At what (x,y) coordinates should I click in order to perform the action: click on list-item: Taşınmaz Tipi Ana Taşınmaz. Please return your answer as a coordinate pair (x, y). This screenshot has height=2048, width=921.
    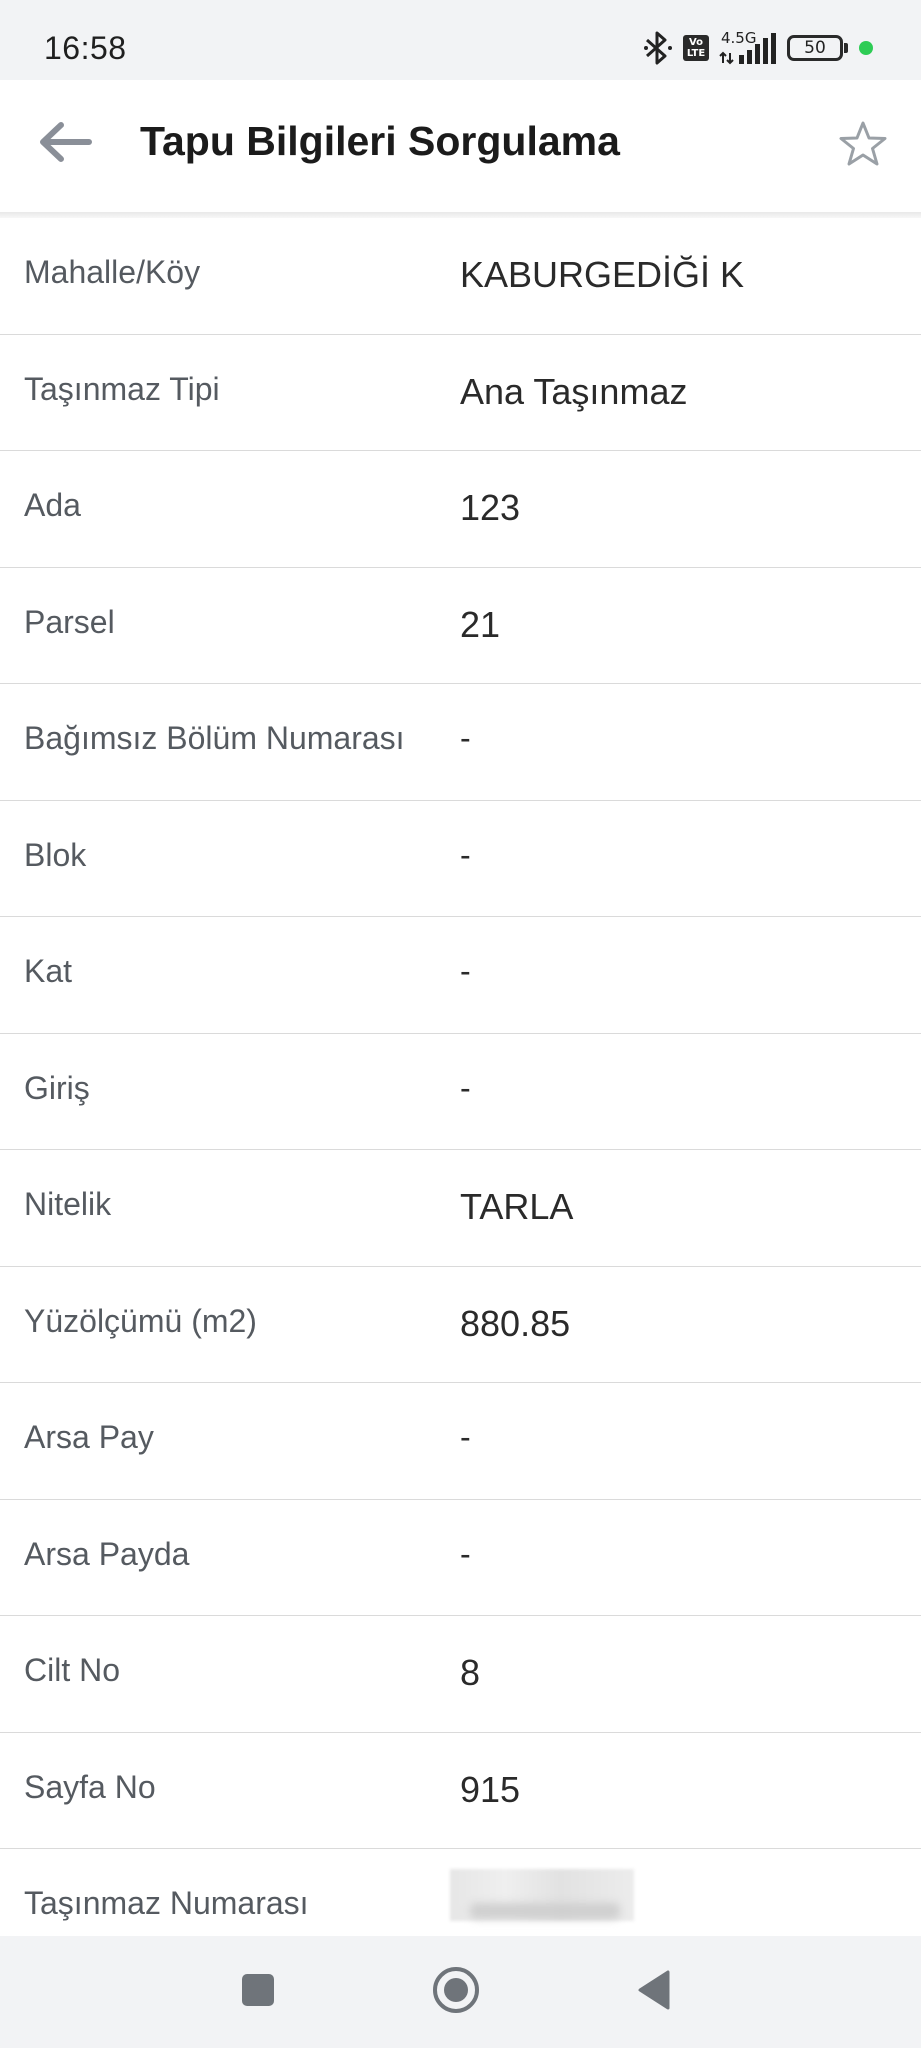
    Looking at the image, I should click on (460, 393).